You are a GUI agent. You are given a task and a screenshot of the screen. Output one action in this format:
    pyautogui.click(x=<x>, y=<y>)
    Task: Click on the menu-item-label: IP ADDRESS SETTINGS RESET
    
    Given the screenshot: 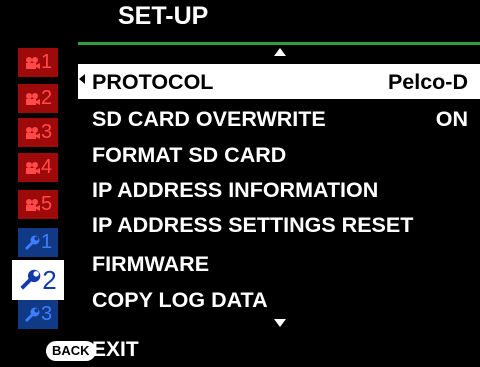 What is the action you would take?
    pyautogui.click(x=253, y=225)
    